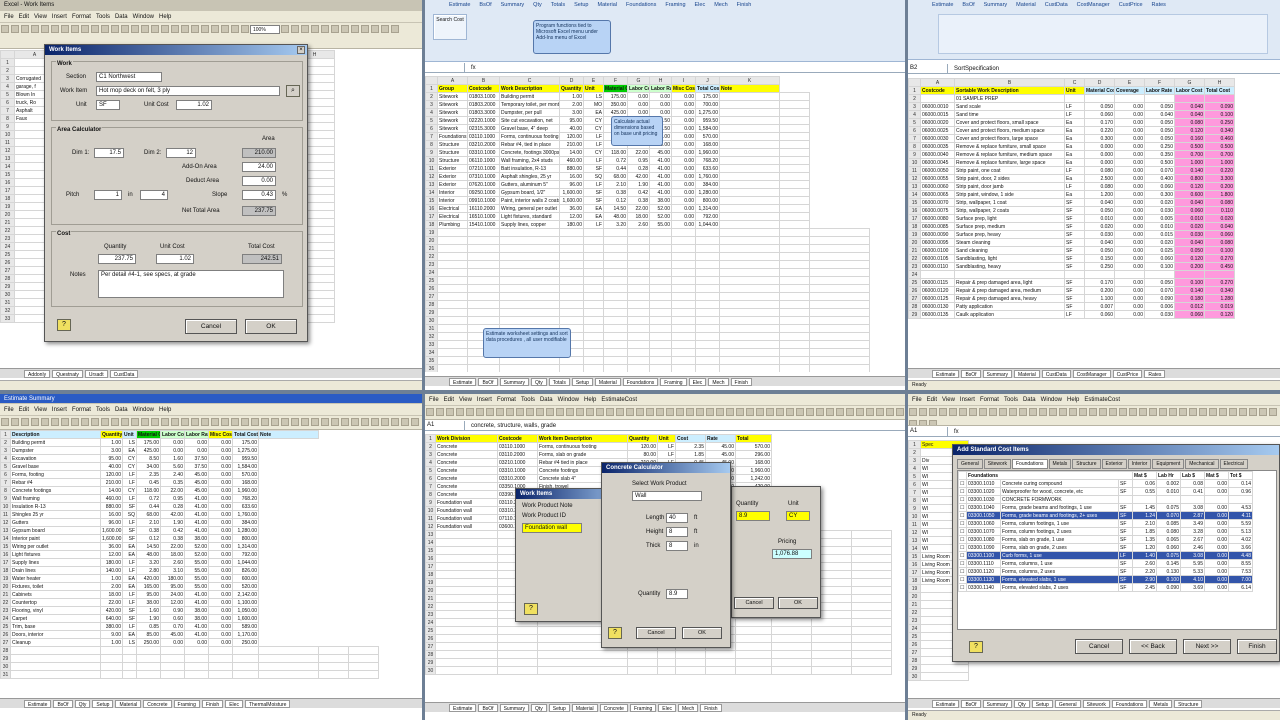 The width and height of the screenshot is (1280, 720). What do you see at coordinates (529, 88) in the screenshot?
I see `header-cell: Work Description` at bounding box center [529, 88].